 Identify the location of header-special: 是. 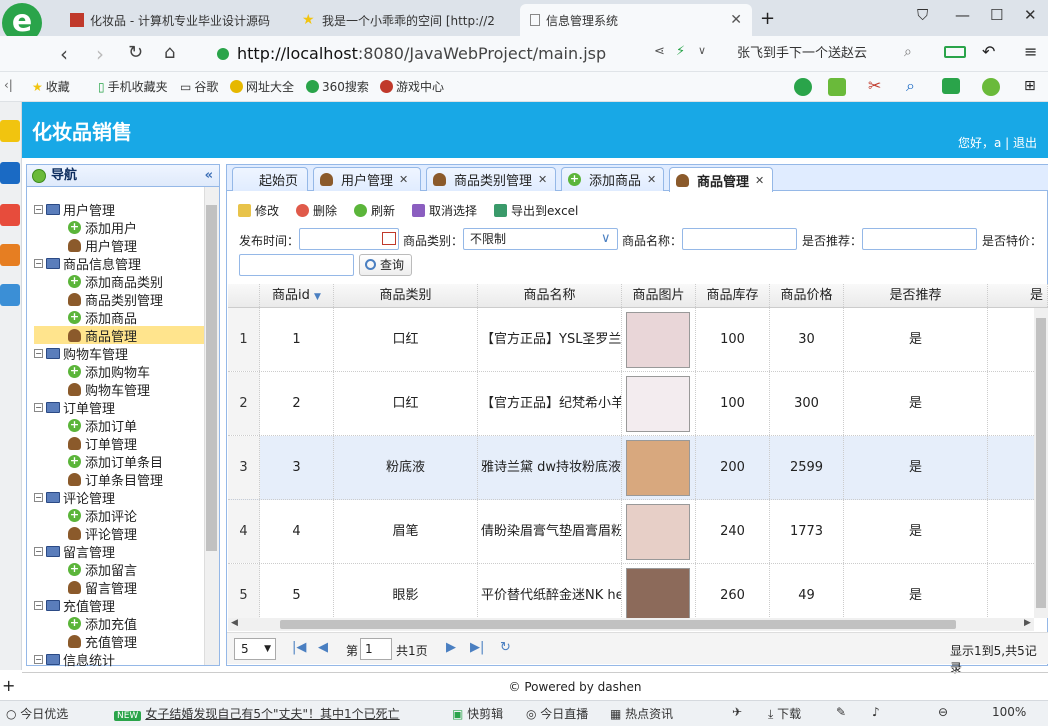
(1018, 295).